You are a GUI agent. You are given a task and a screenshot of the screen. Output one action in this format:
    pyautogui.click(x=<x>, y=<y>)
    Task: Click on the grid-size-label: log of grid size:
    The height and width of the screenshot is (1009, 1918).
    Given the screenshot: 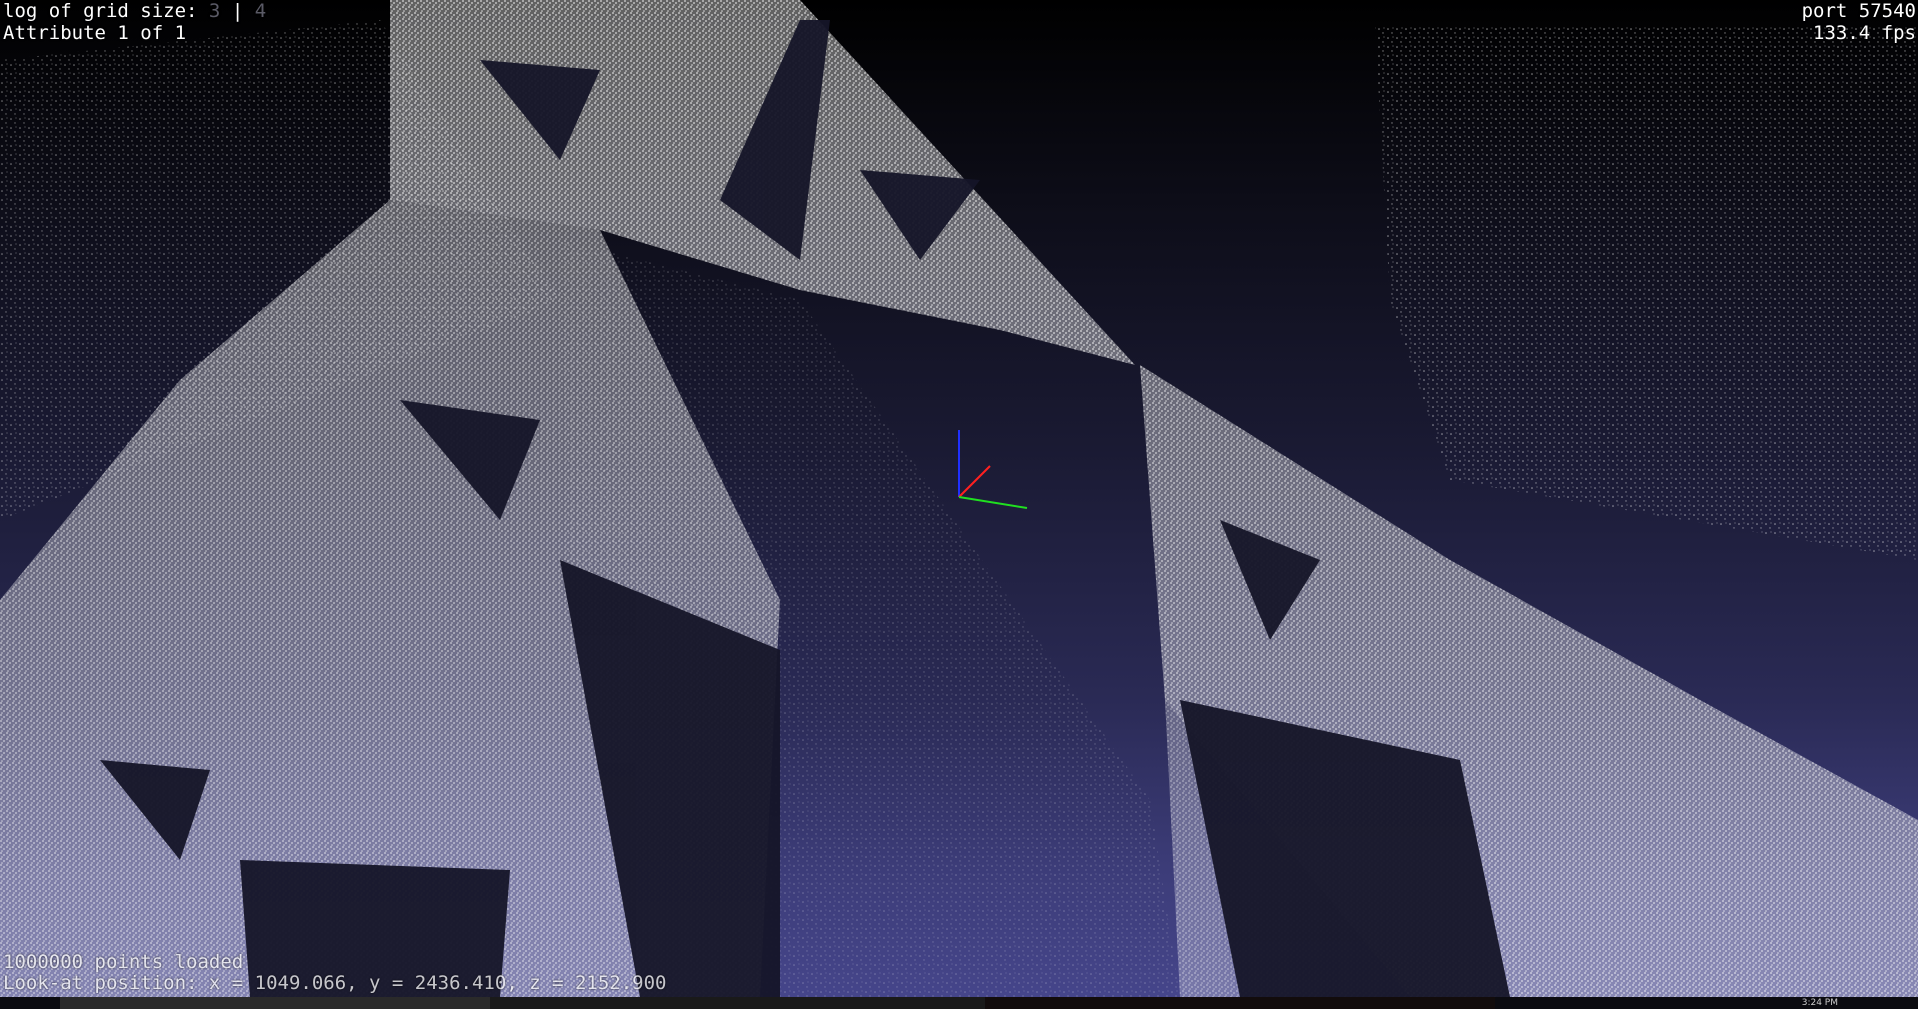 What is the action you would take?
    pyautogui.click(x=100, y=11)
    